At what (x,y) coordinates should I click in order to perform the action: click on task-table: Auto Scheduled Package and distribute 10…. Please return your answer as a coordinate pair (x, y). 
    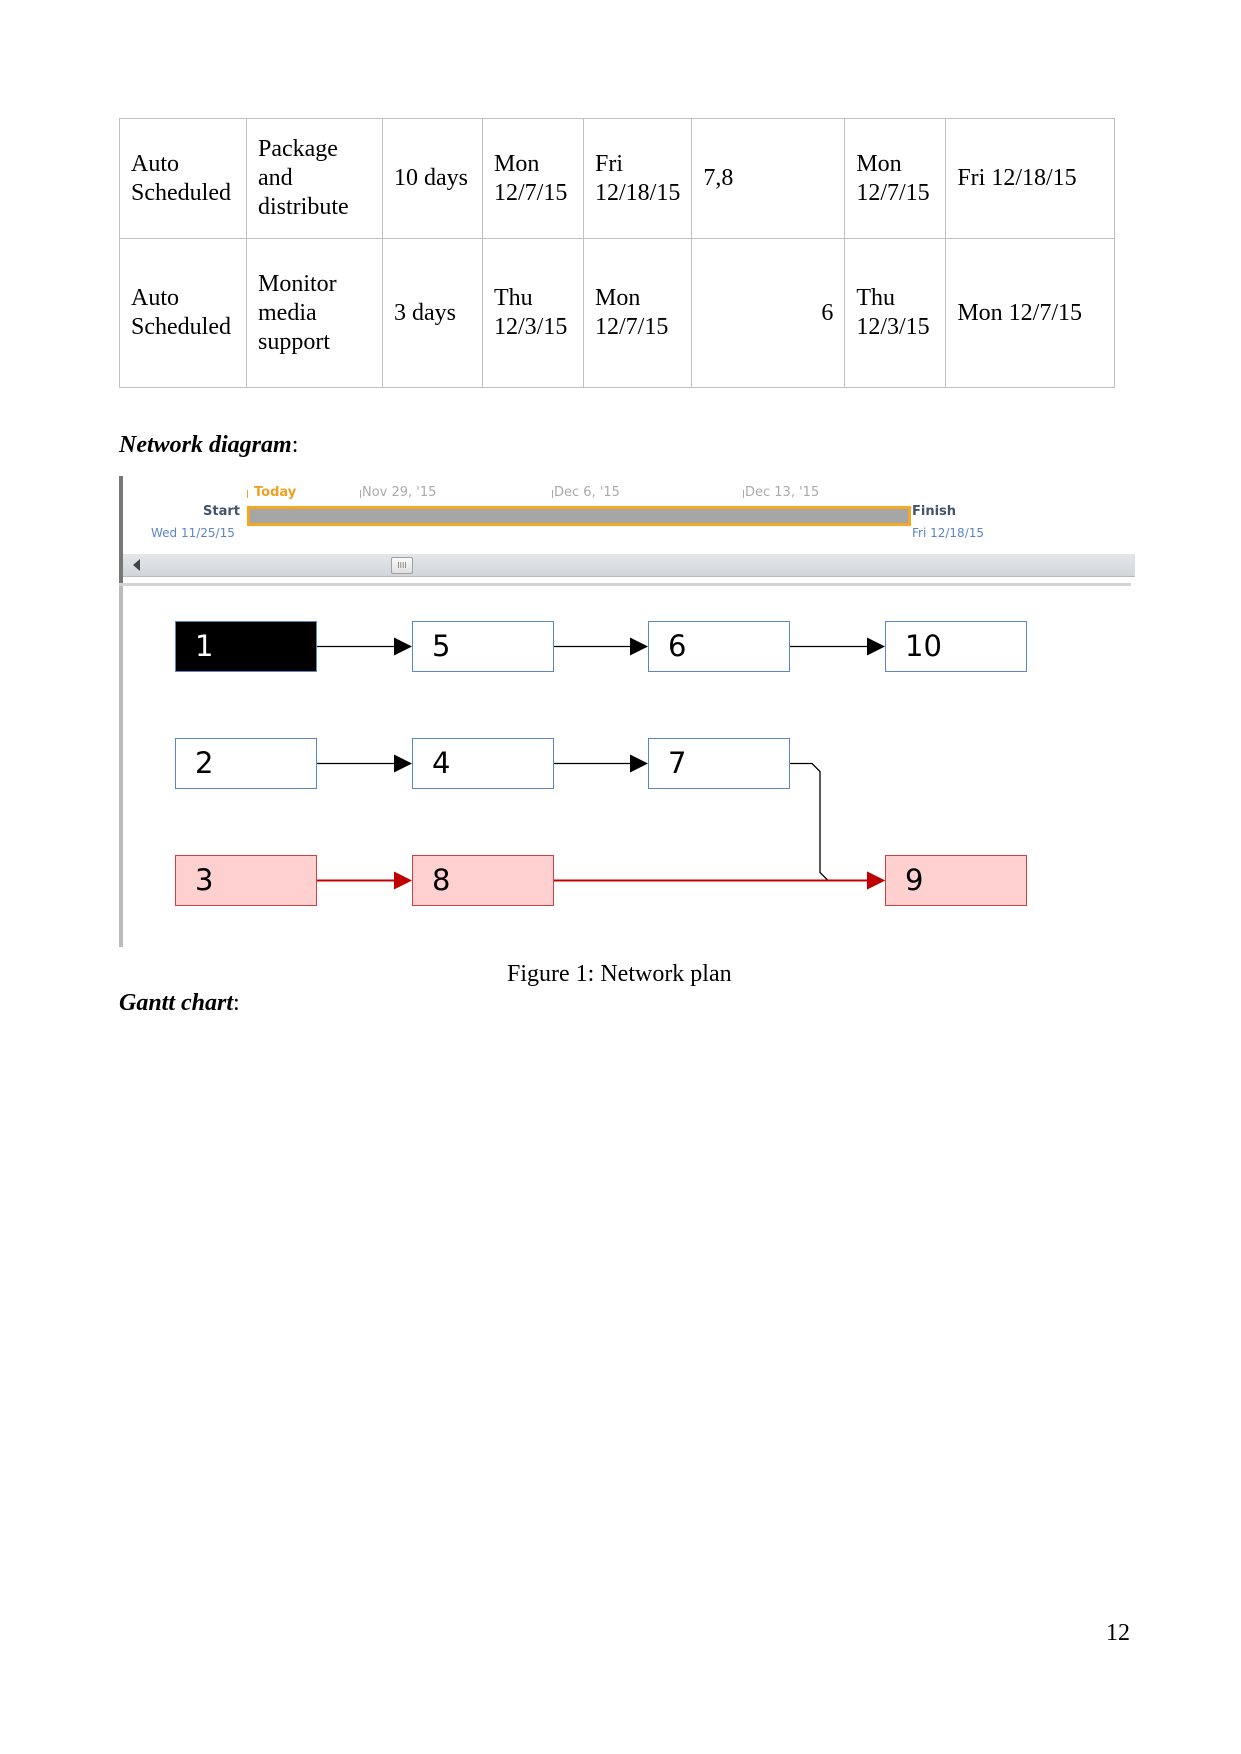
    Looking at the image, I should click on (617, 253).